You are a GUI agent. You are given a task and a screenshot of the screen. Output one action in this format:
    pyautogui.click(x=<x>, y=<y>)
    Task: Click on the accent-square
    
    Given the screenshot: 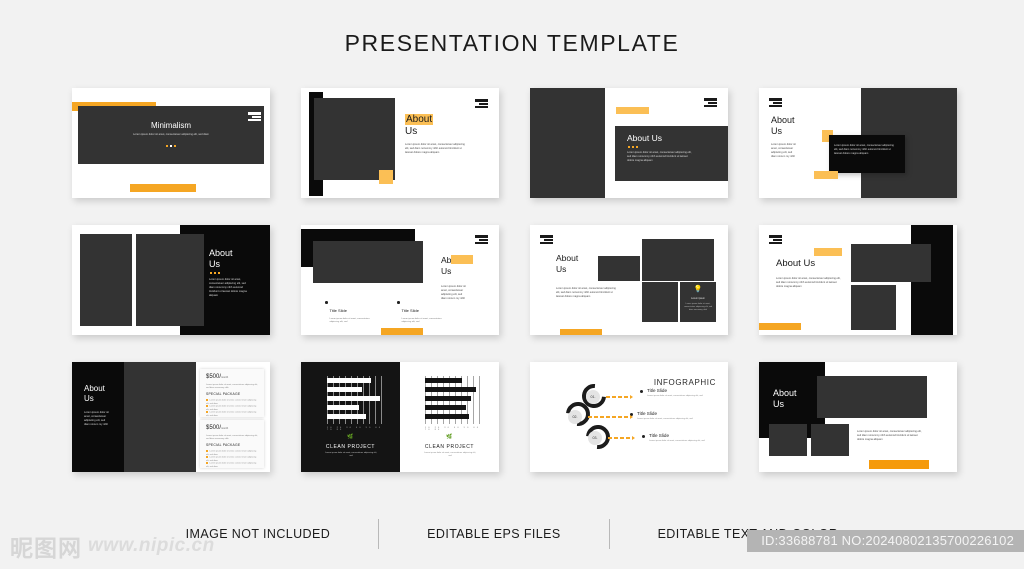 What is the action you would take?
    pyautogui.click(x=386, y=177)
    